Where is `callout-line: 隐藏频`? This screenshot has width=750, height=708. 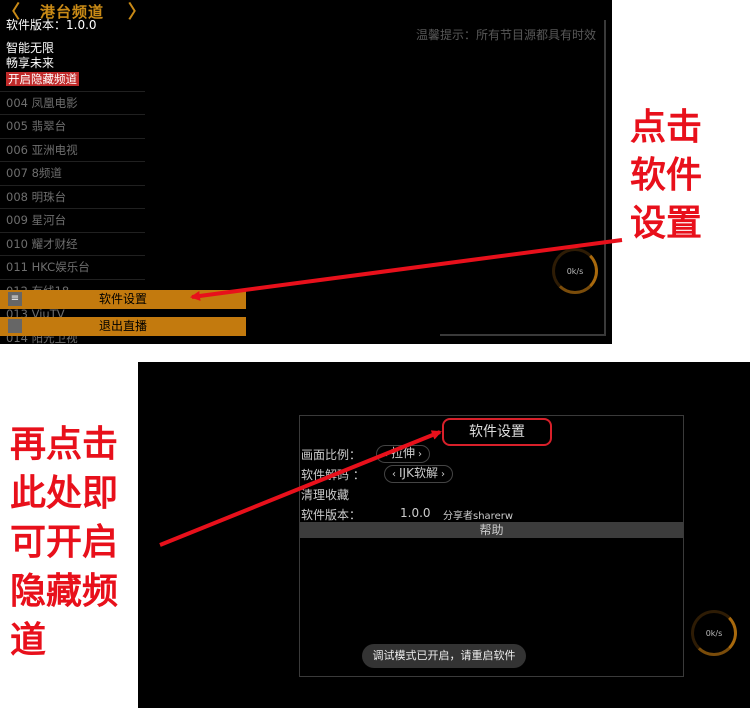
callout-line: 隐藏频 is located at coordinates (64, 591).